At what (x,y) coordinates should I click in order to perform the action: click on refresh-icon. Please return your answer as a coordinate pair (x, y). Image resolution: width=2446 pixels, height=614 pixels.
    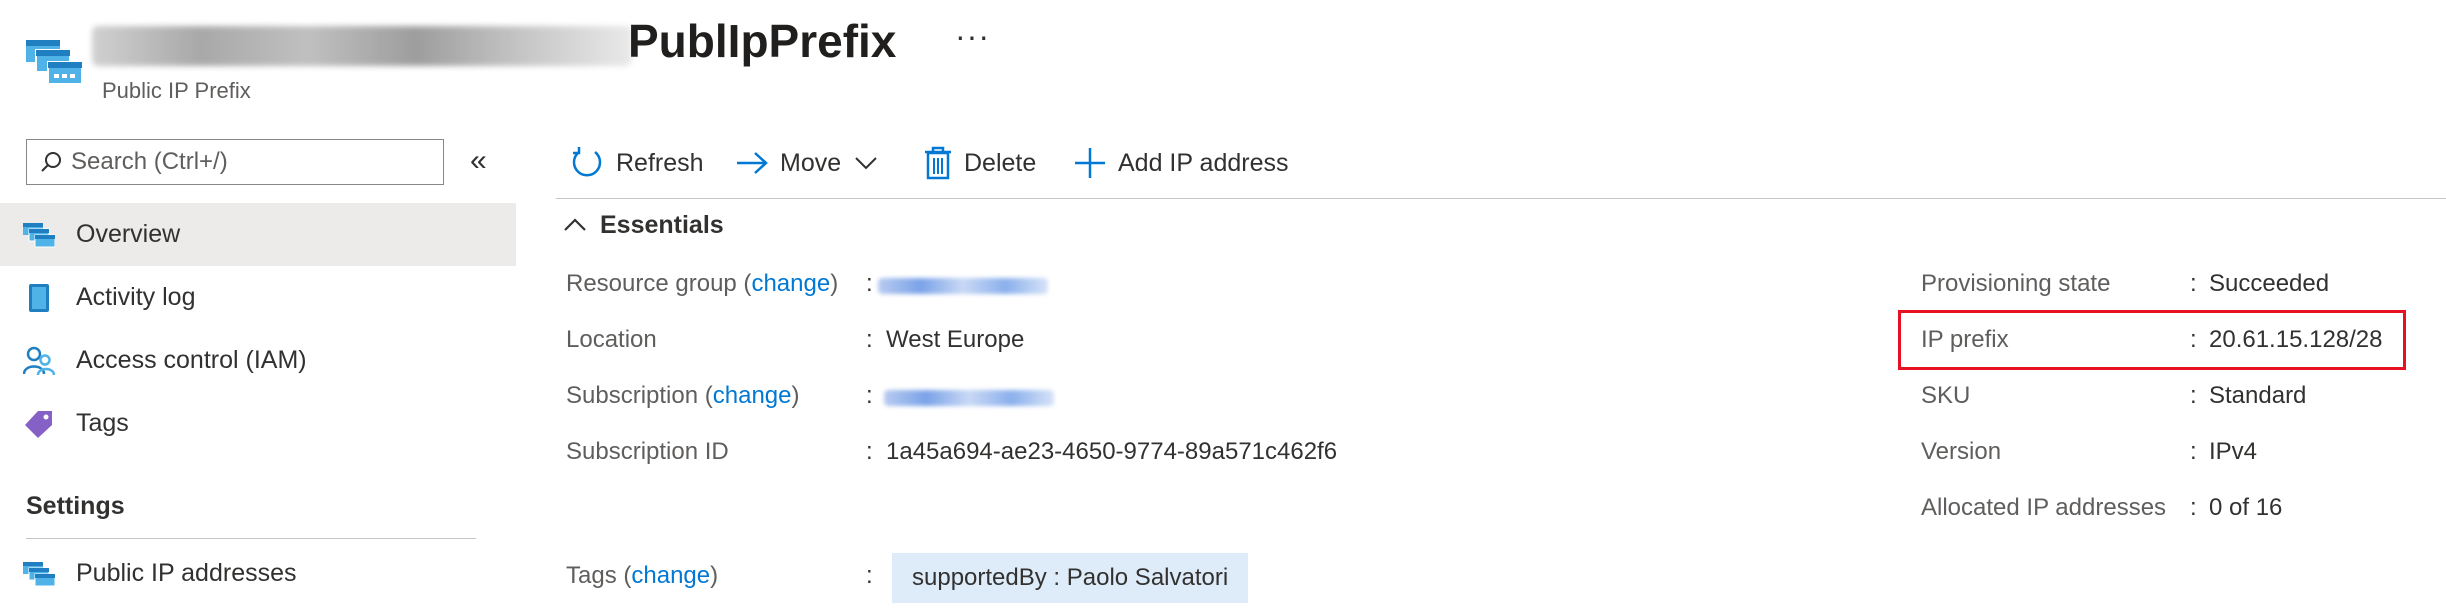
    Looking at the image, I should click on (587, 162).